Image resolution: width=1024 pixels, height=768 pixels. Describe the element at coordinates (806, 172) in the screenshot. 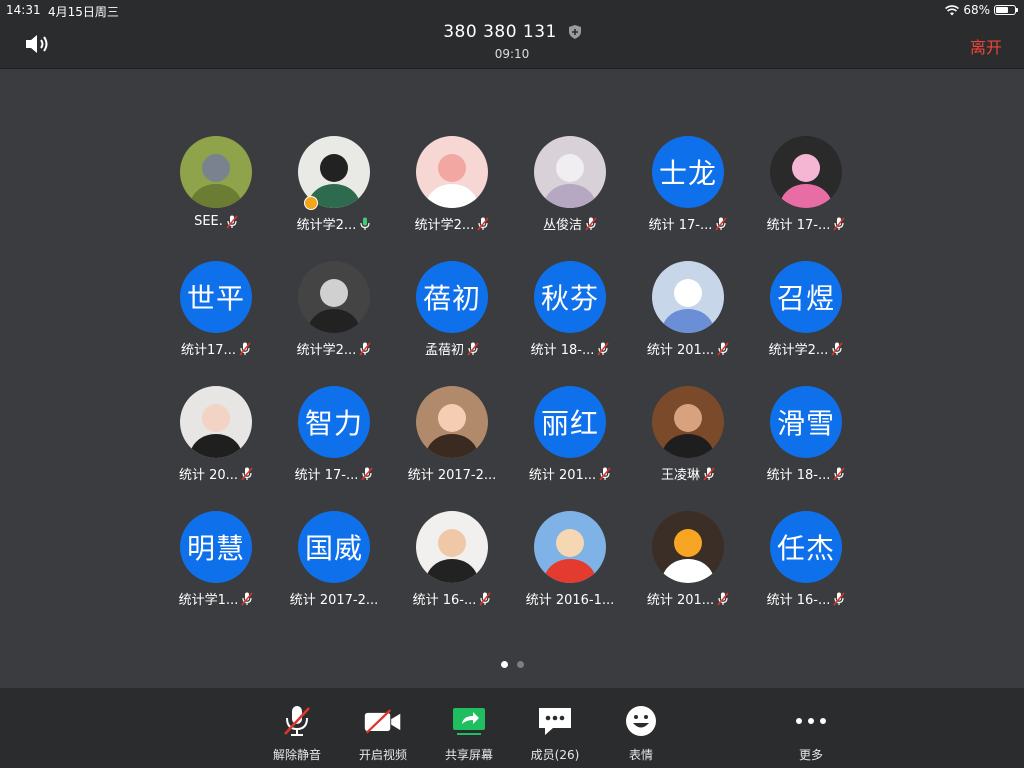

I see `pink-shell-photo` at that location.